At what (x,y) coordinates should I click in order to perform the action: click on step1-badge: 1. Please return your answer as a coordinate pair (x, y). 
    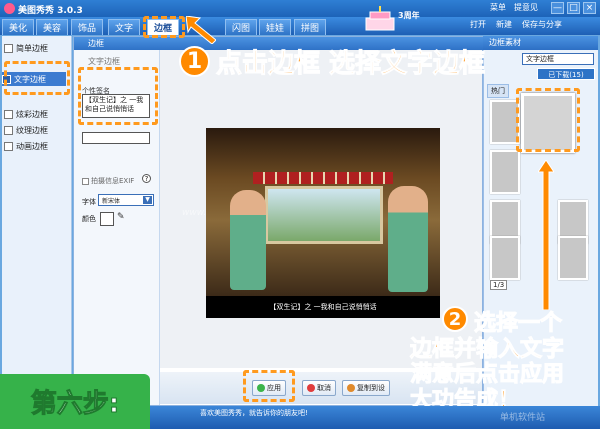
    Looking at the image, I should click on (194, 61).